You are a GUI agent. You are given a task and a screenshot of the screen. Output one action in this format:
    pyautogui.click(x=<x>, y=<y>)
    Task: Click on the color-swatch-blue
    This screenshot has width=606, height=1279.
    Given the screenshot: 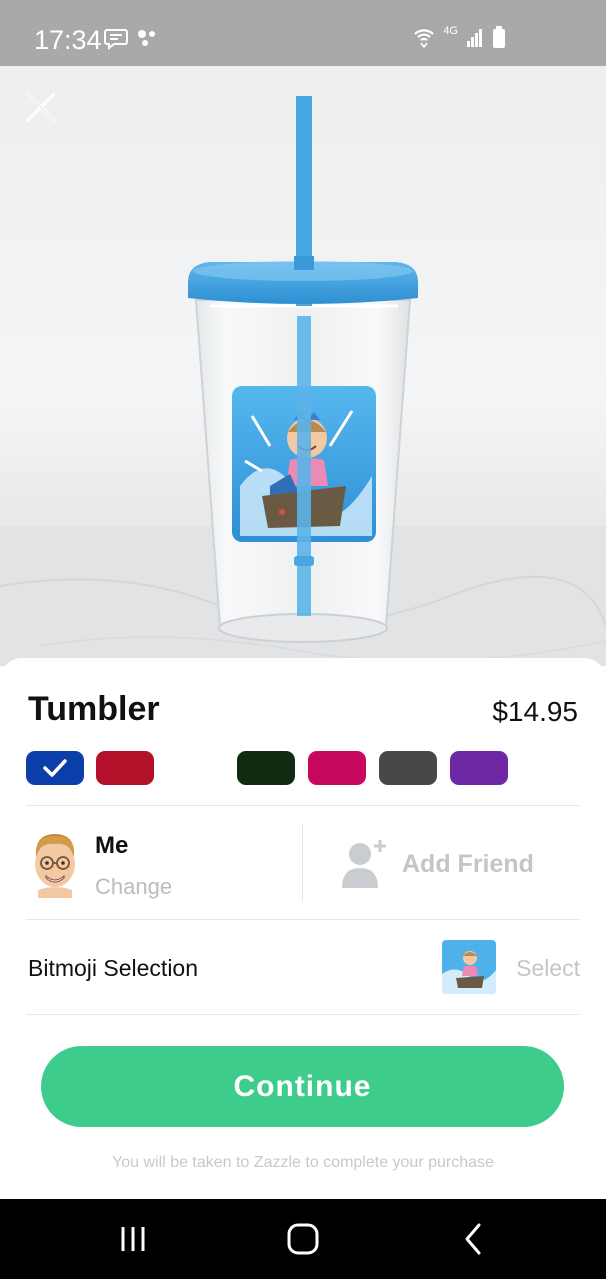 What is the action you would take?
    pyautogui.click(x=55, y=768)
    